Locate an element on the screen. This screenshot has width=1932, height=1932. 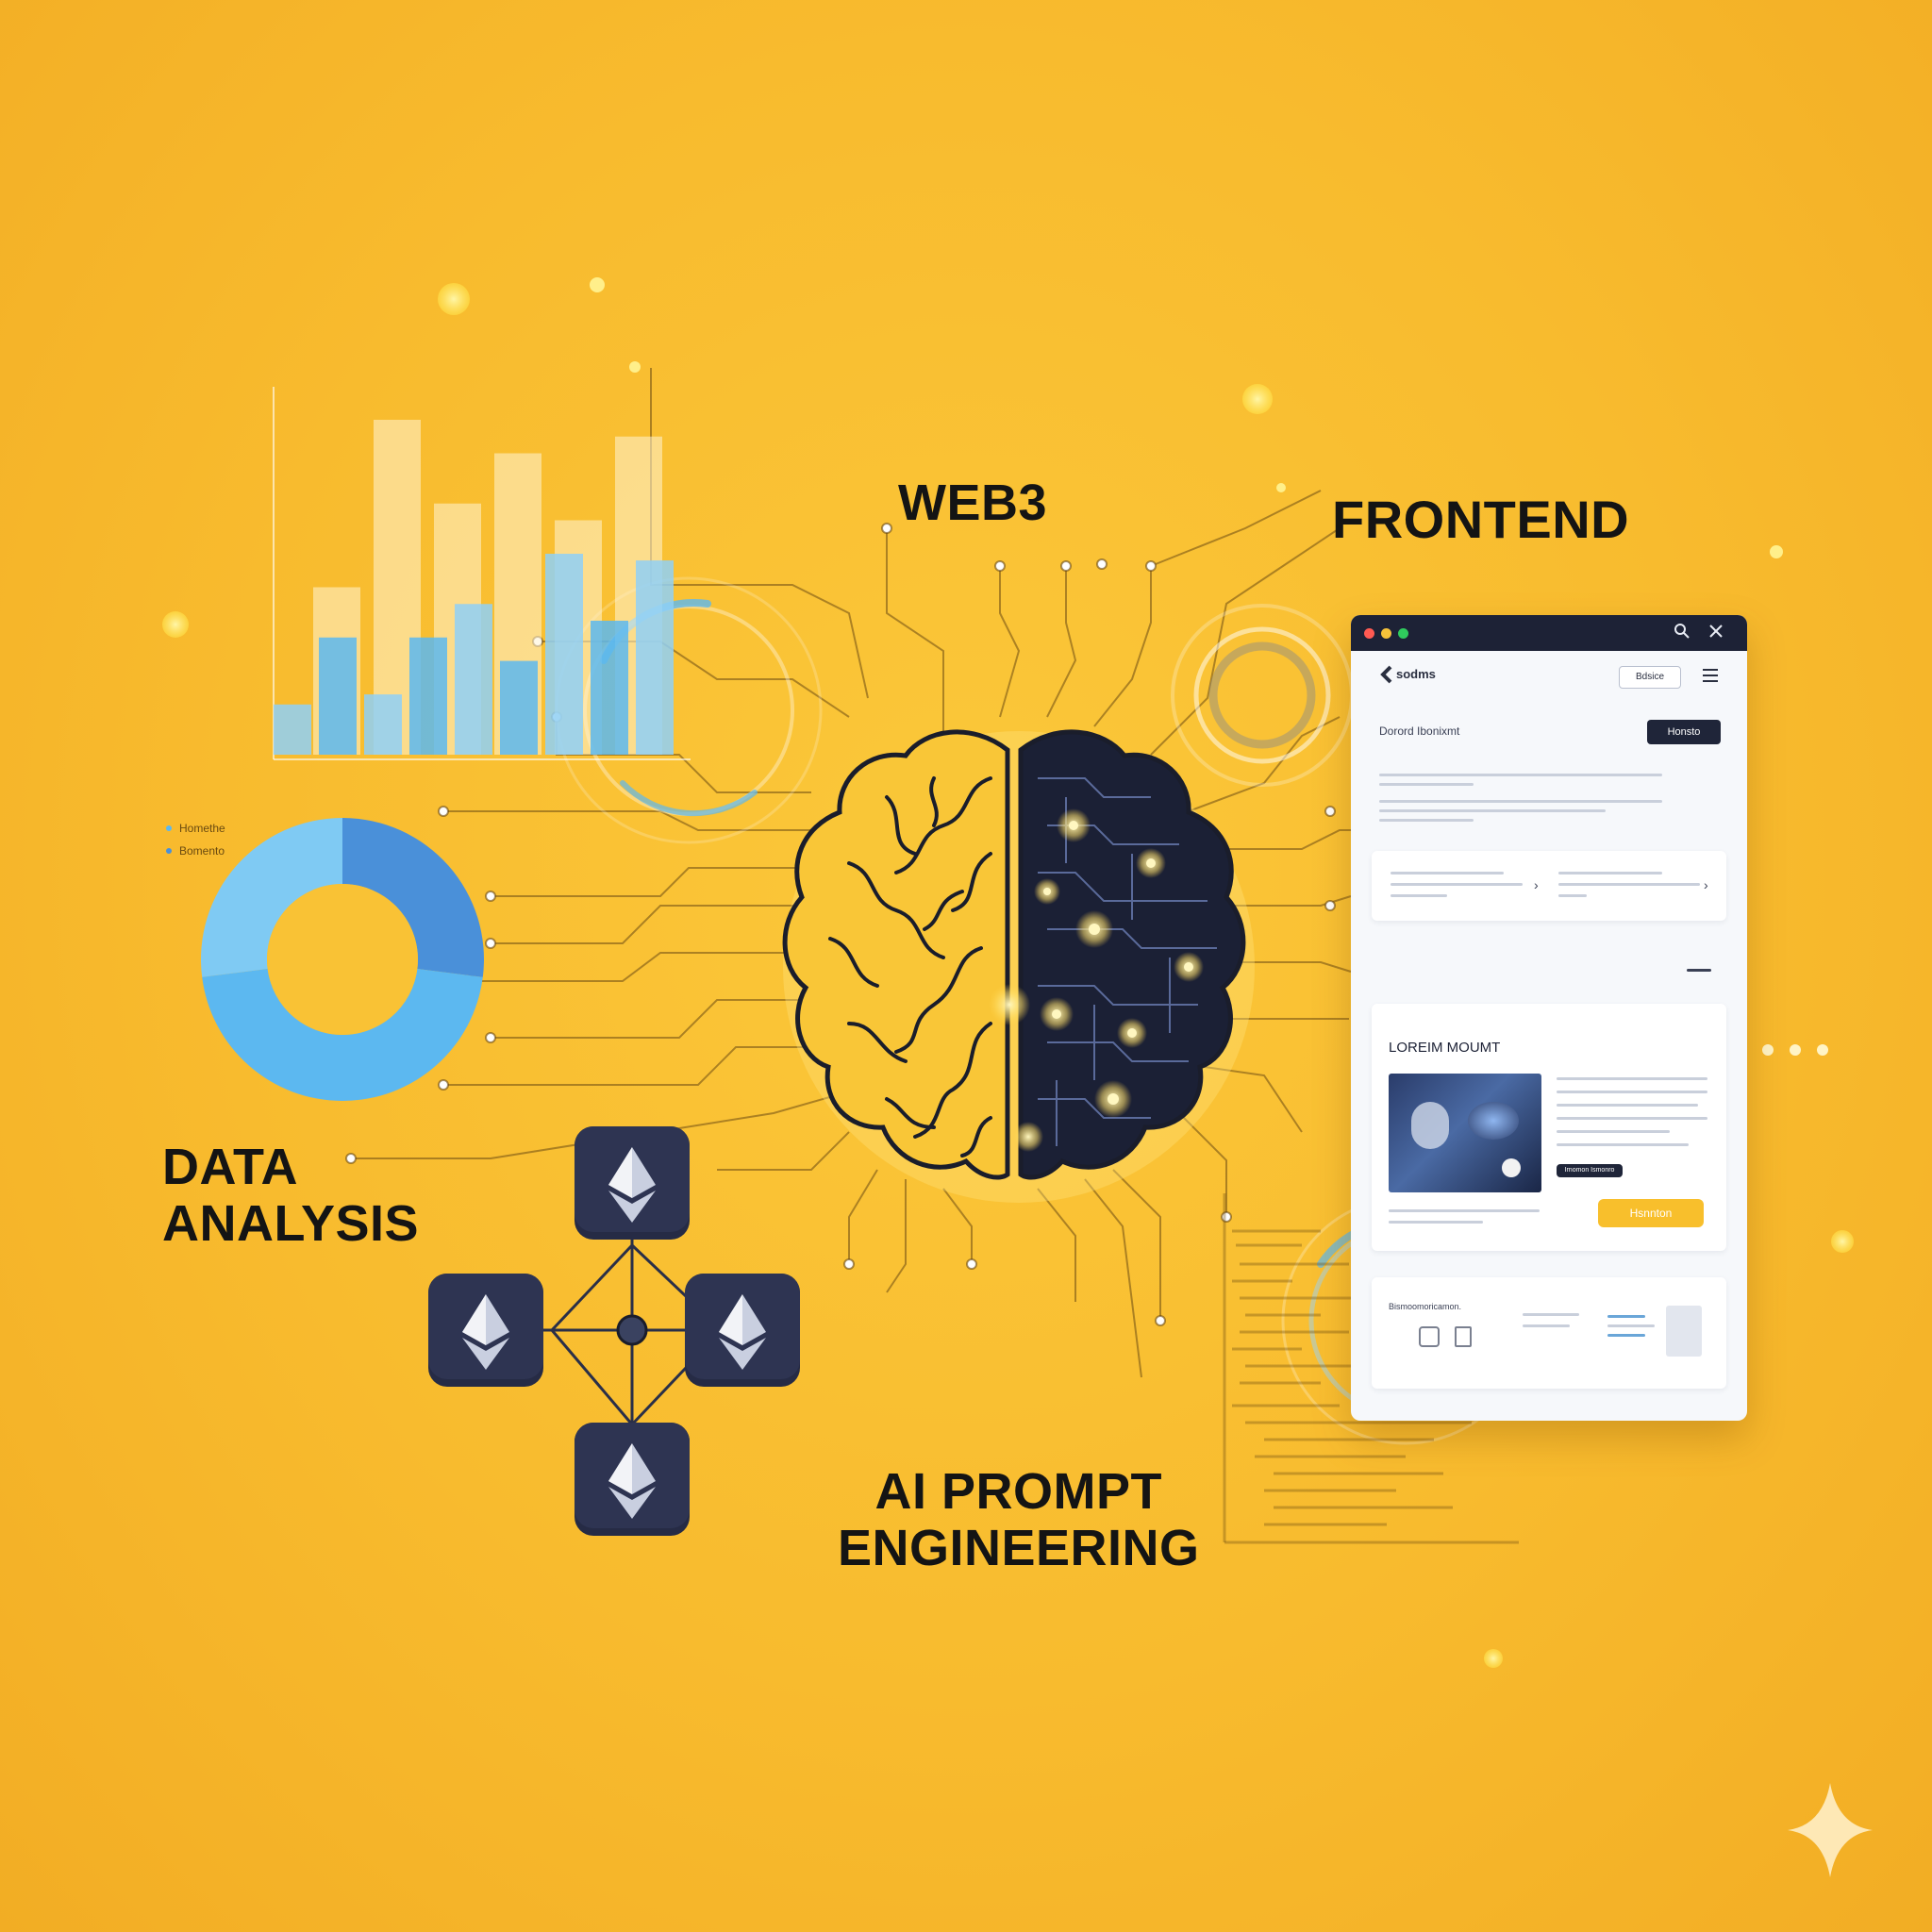
label-data-analysis: DATA ANALYSIS is located at coordinates (290, 1196).